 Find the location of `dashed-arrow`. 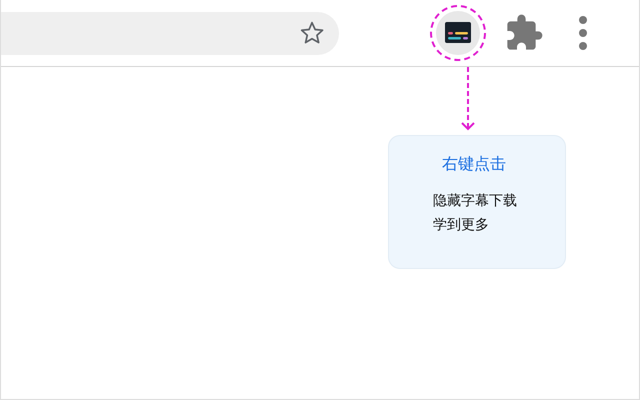

dashed-arrow is located at coordinates (468, 100).